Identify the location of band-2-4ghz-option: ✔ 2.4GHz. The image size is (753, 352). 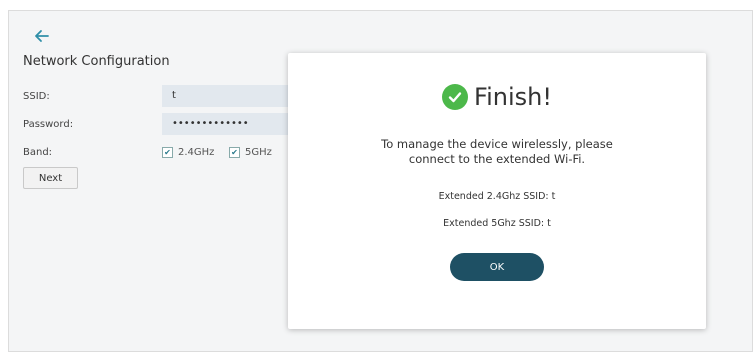
(188, 152).